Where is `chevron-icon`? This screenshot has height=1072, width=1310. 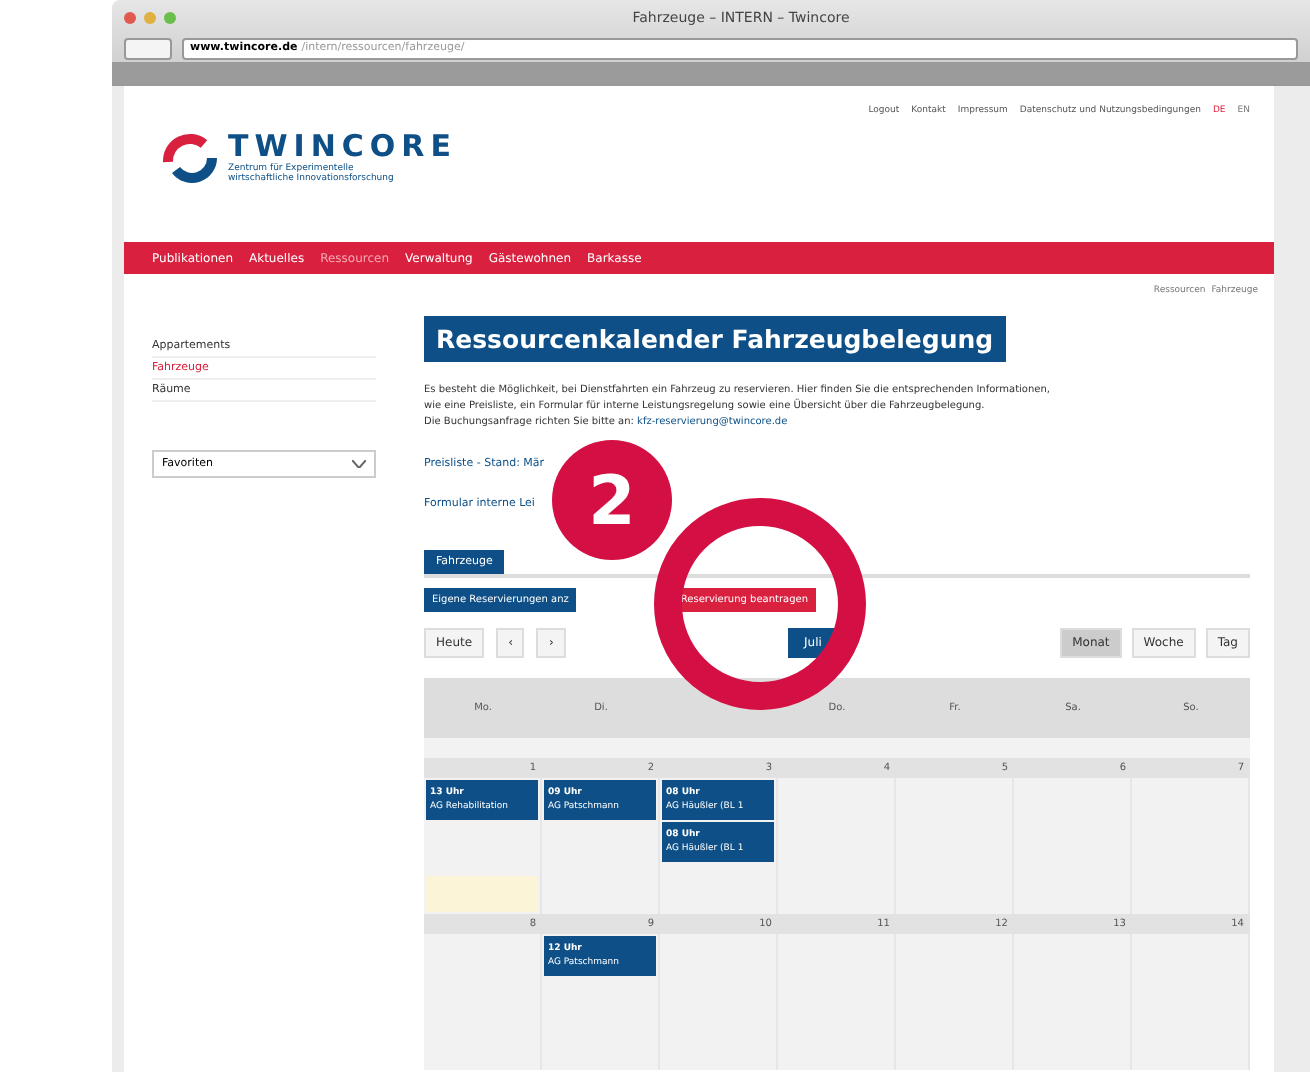 chevron-icon is located at coordinates (359, 464).